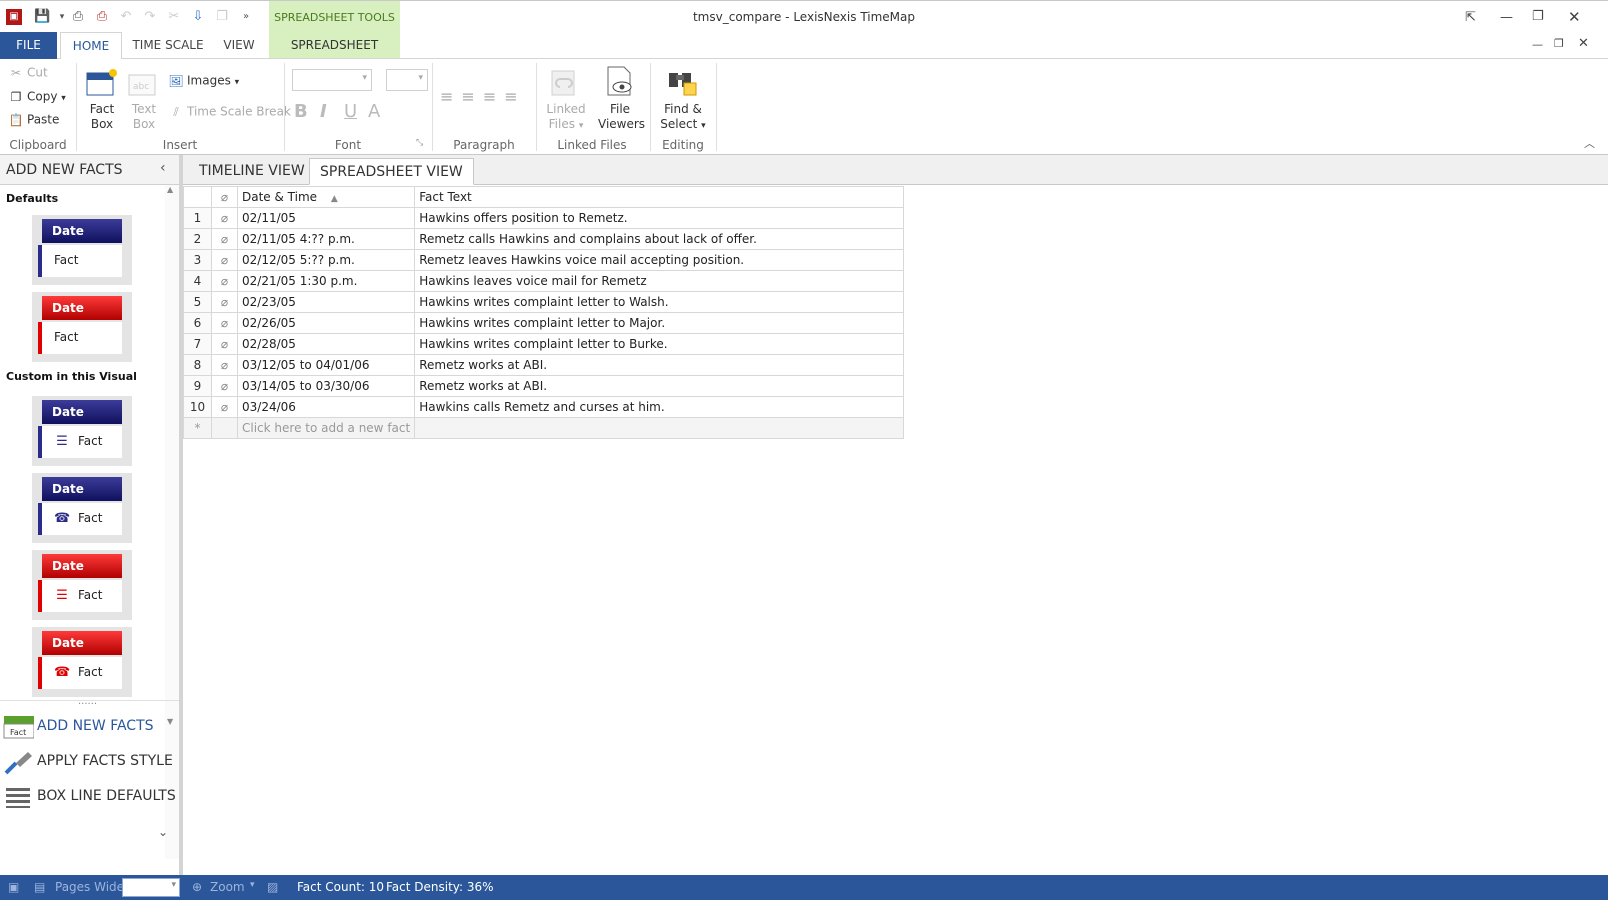 The width and height of the screenshot is (1608, 900). What do you see at coordinates (326, 260) in the screenshot?
I see `datetime-cell: 02/12/05 5:?? p.m.` at bounding box center [326, 260].